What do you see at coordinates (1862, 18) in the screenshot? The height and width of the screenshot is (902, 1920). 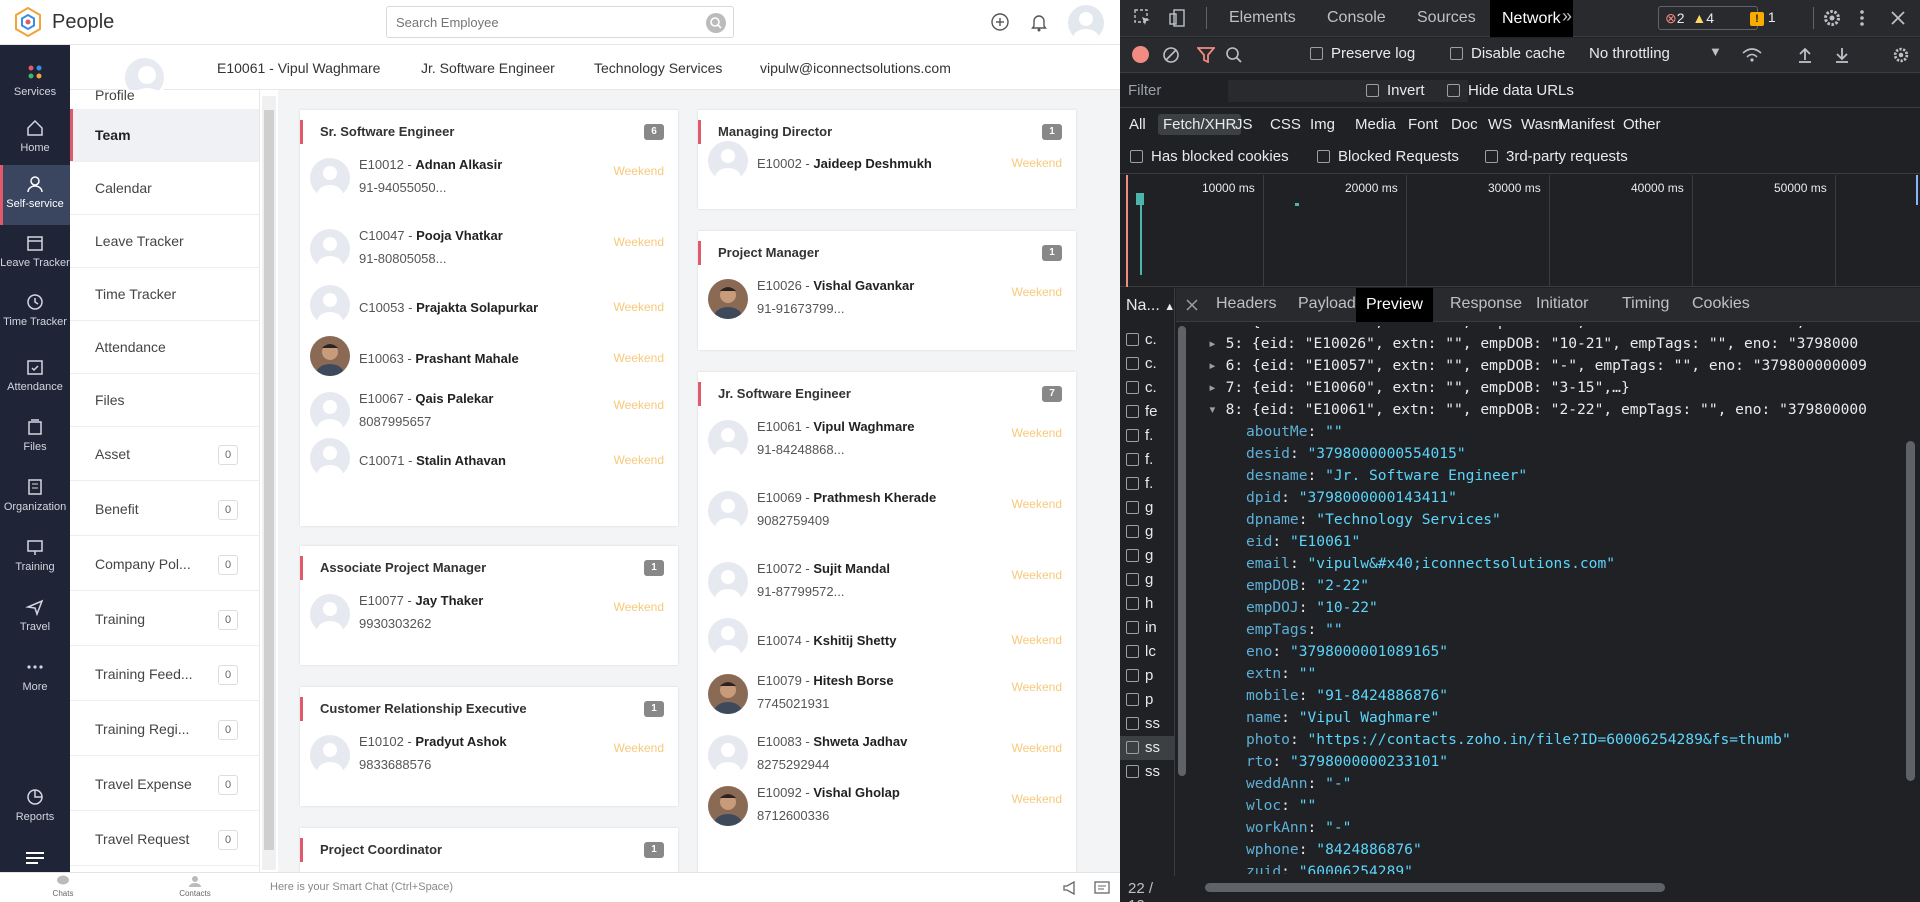 I see `kebab-menu-icon` at bounding box center [1862, 18].